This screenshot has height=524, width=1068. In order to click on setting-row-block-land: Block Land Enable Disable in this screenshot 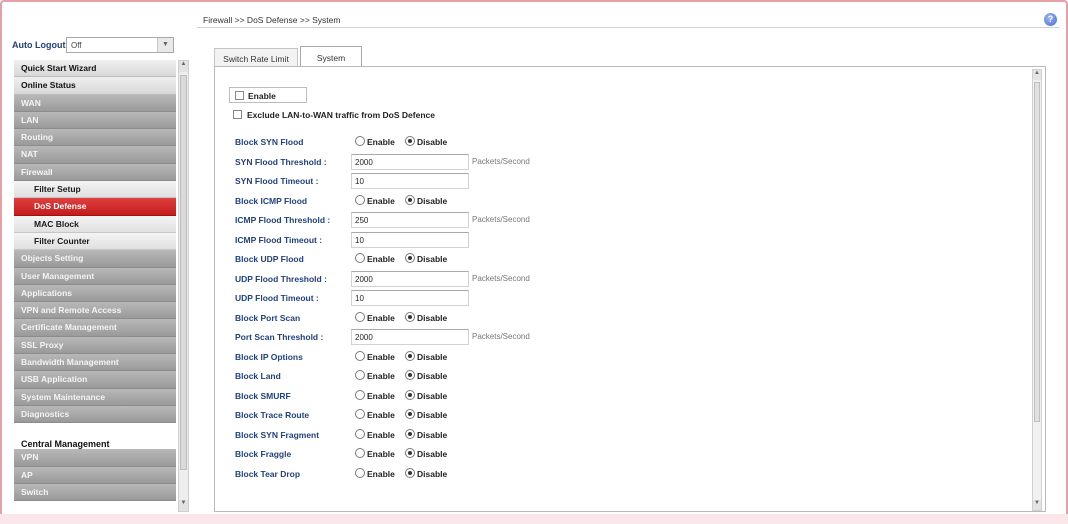, I will do `click(625, 376)`.